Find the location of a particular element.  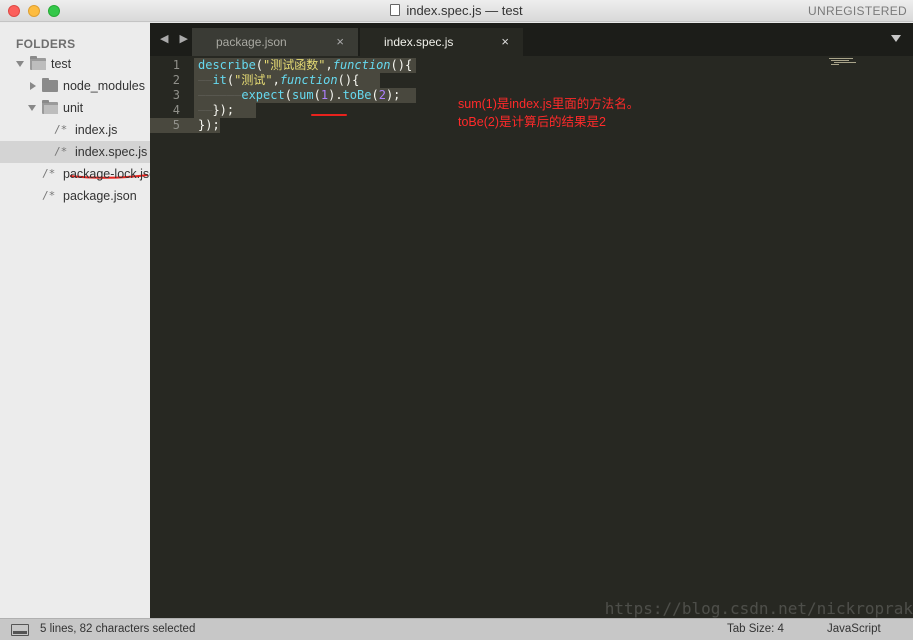

sidebar-item-label: index.spec.js is located at coordinates (111, 152).